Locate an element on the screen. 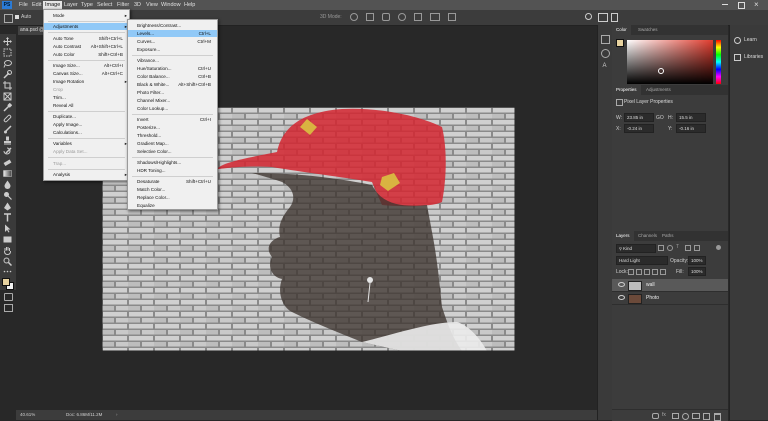 Image resolution: width=768 pixels, height=421 pixels. menu-filter: Filter is located at coordinates (123, 5).